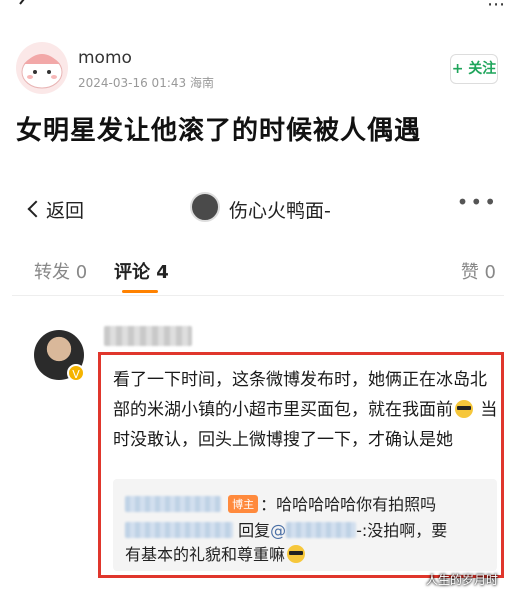 The image size is (512, 600). I want to click on post-title: 女明星发让他滚了的时候被人偶遇, so click(219, 131).